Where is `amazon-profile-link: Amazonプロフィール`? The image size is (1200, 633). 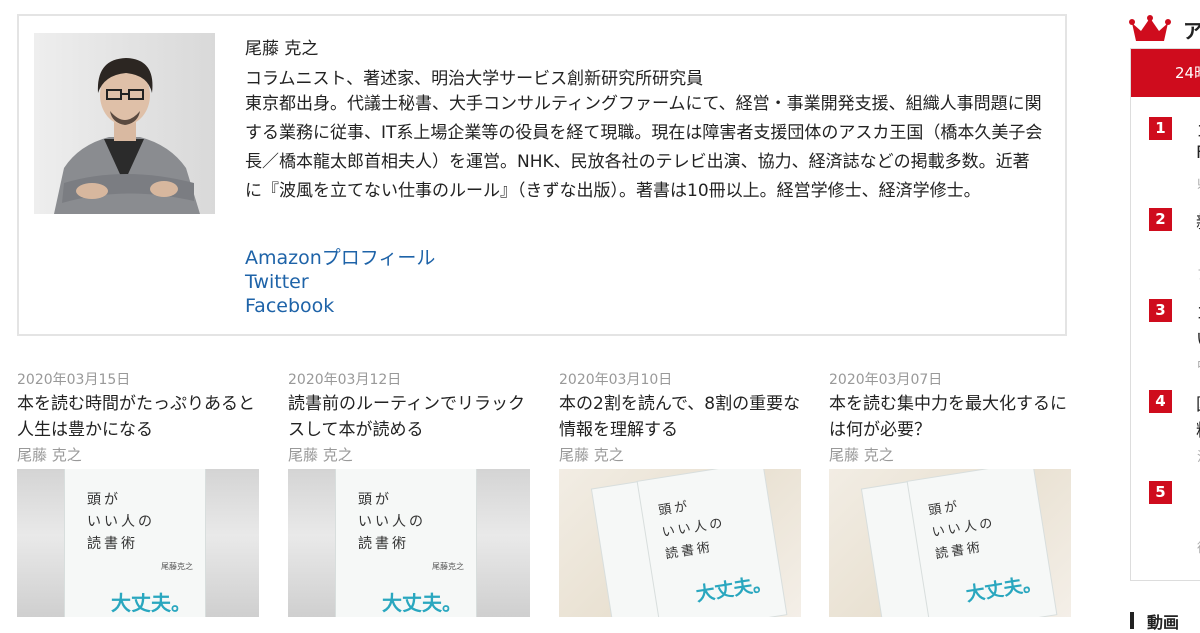 amazon-profile-link: Amazonプロフィール is located at coordinates (340, 258).